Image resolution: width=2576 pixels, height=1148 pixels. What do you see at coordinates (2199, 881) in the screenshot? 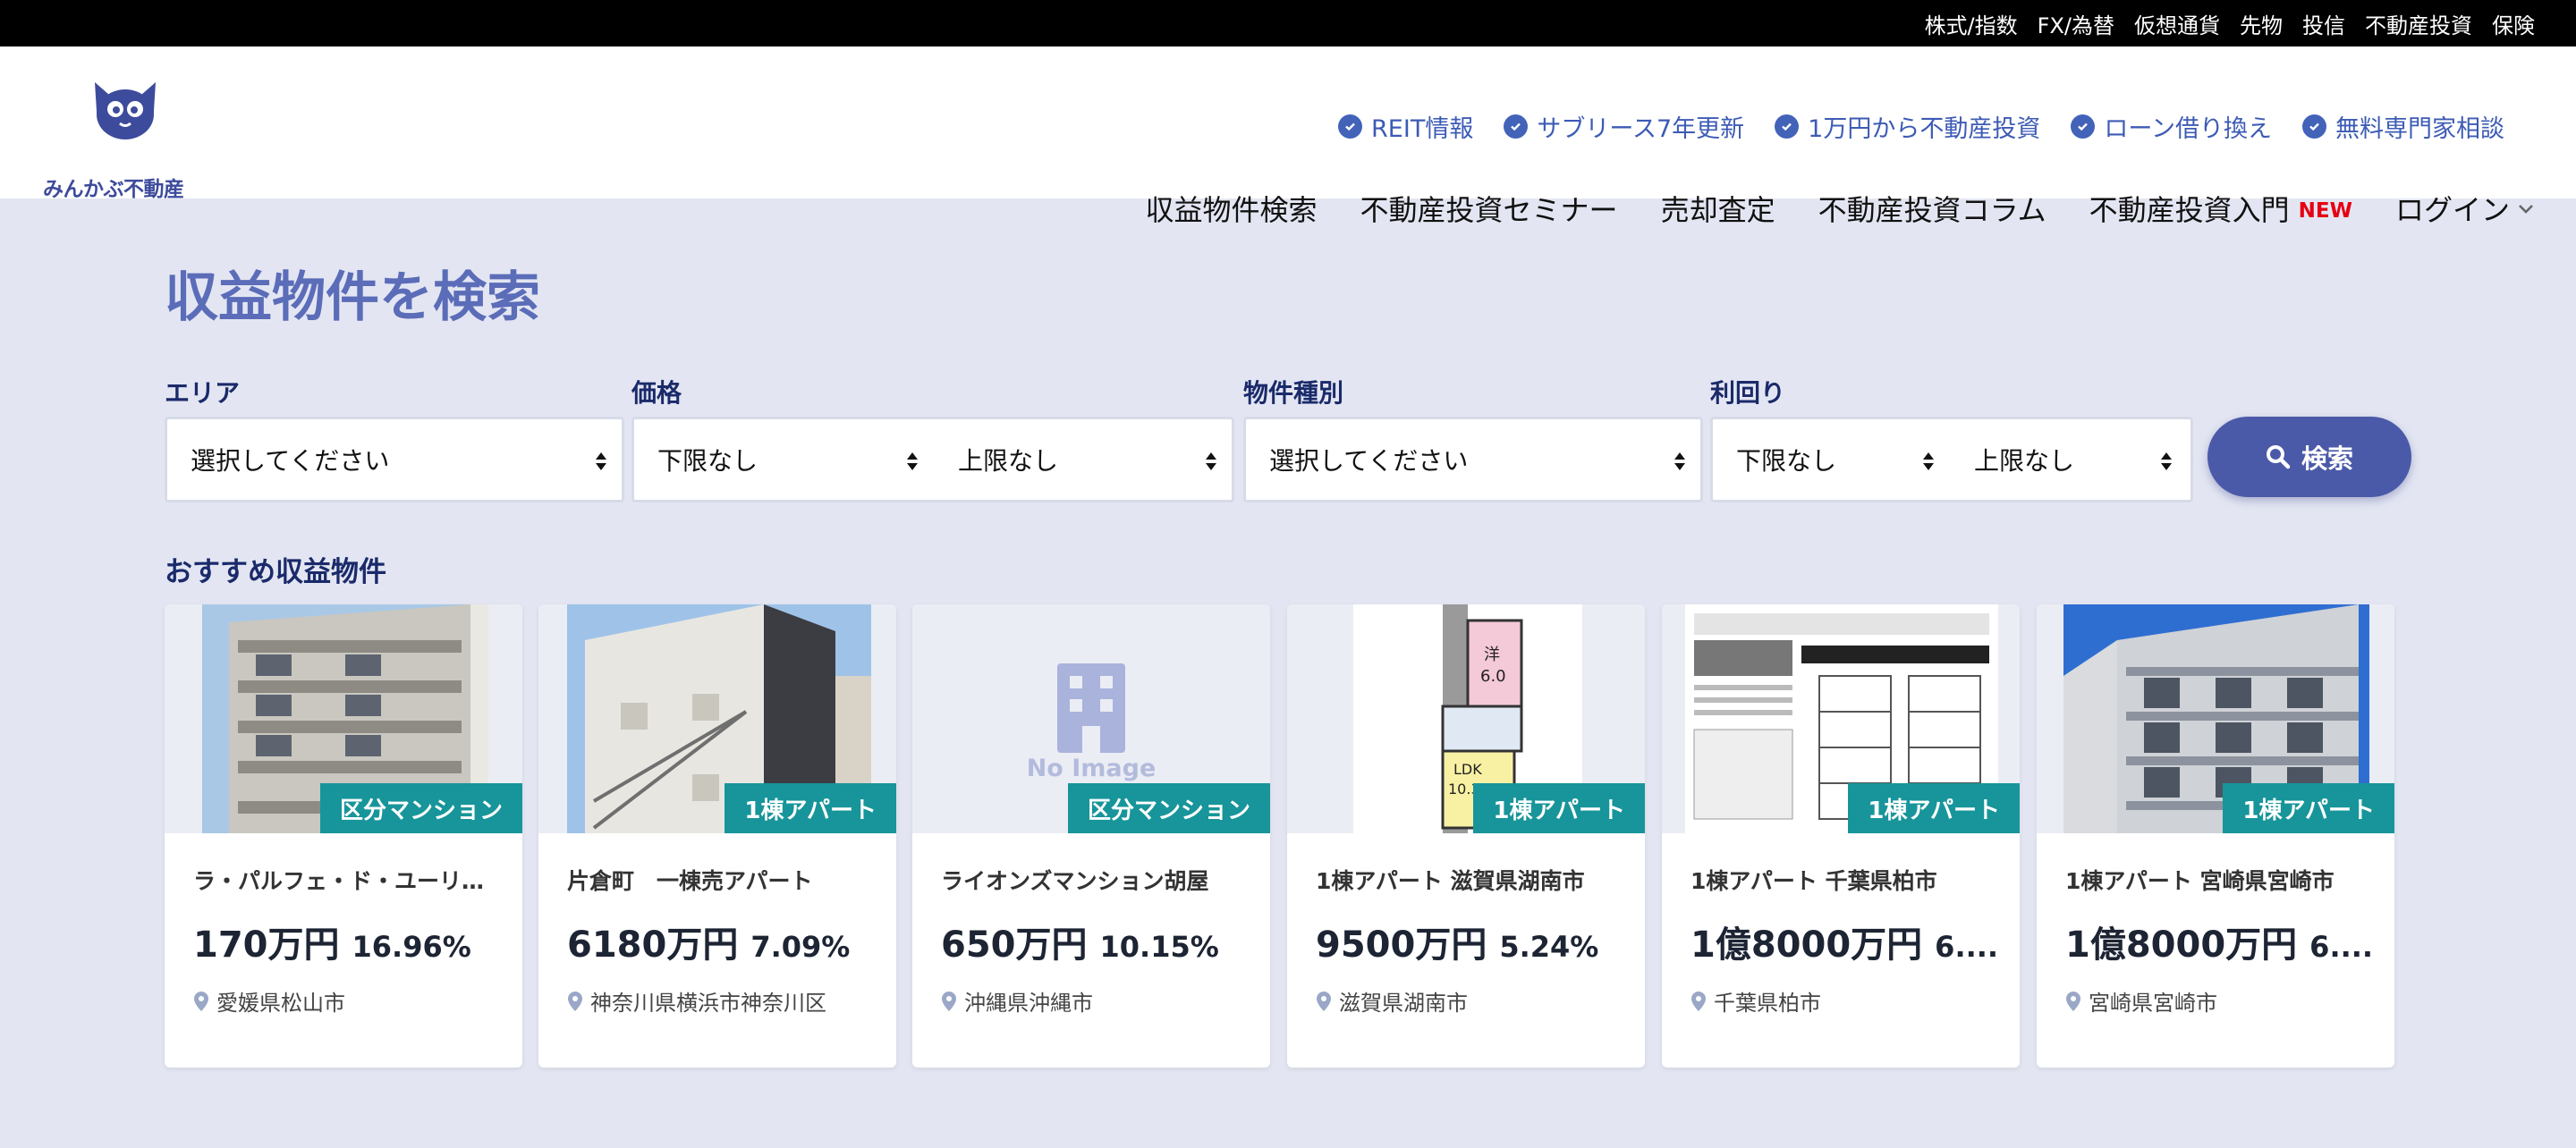
I see `property-name: 1棟アパート 宮崎県宮崎市` at bounding box center [2199, 881].